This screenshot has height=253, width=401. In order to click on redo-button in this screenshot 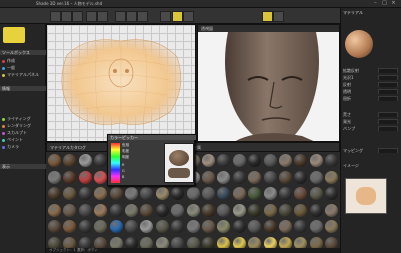, I will do `click(102, 16)`.